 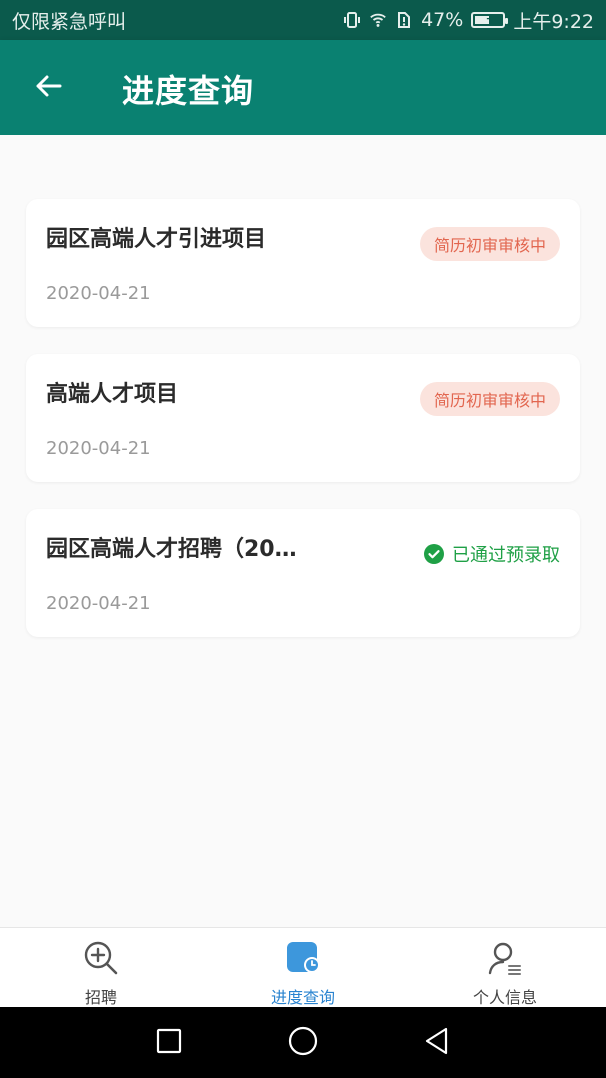 What do you see at coordinates (303, 418) in the screenshot?
I see `progress-card: 高端人才项目 简历初审审核中 2020-04-21` at bounding box center [303, 418].